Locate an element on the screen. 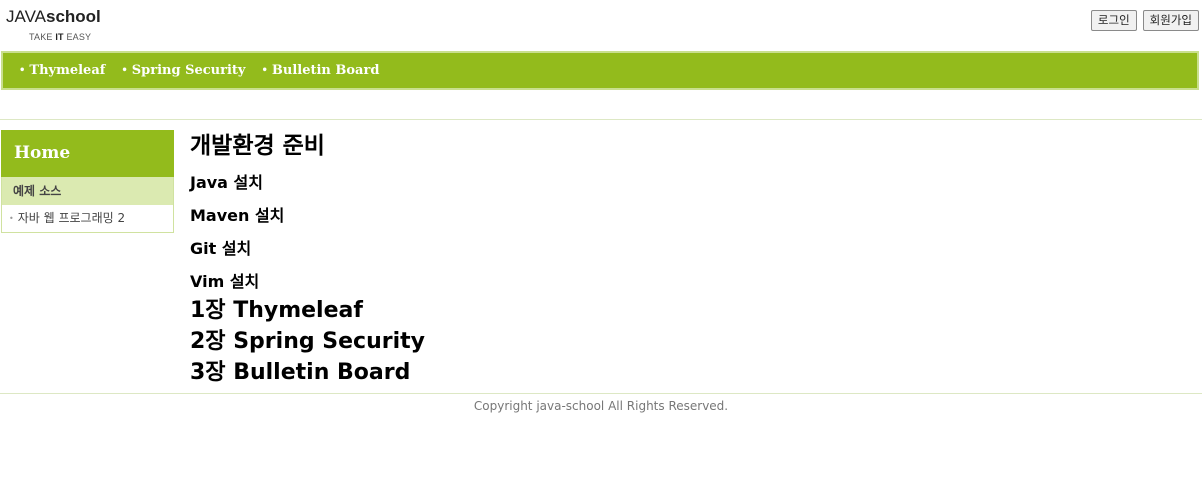  logo: JAVAschool TAKE IT EASY is located at coordinates (53, 25).